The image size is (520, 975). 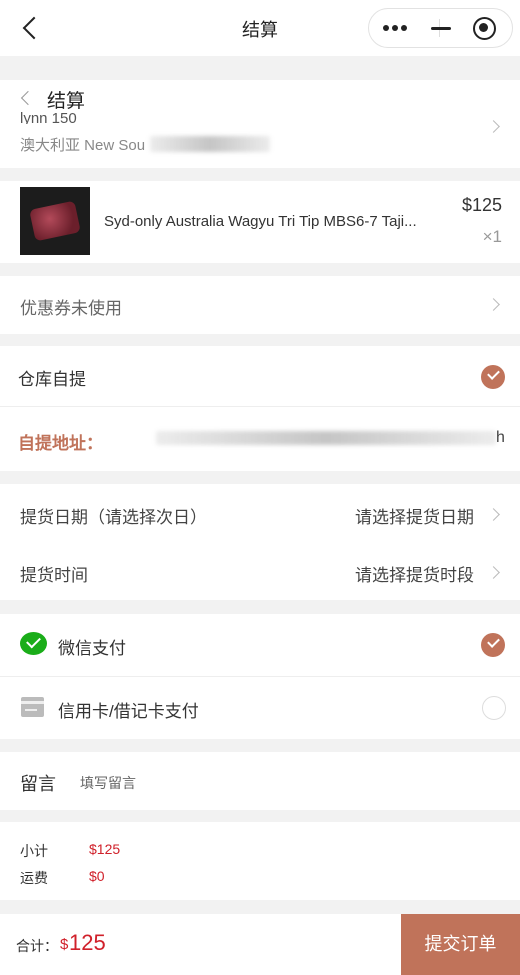 I want to click on date-value: 请选择提货日期, so click(x=414, y=517).